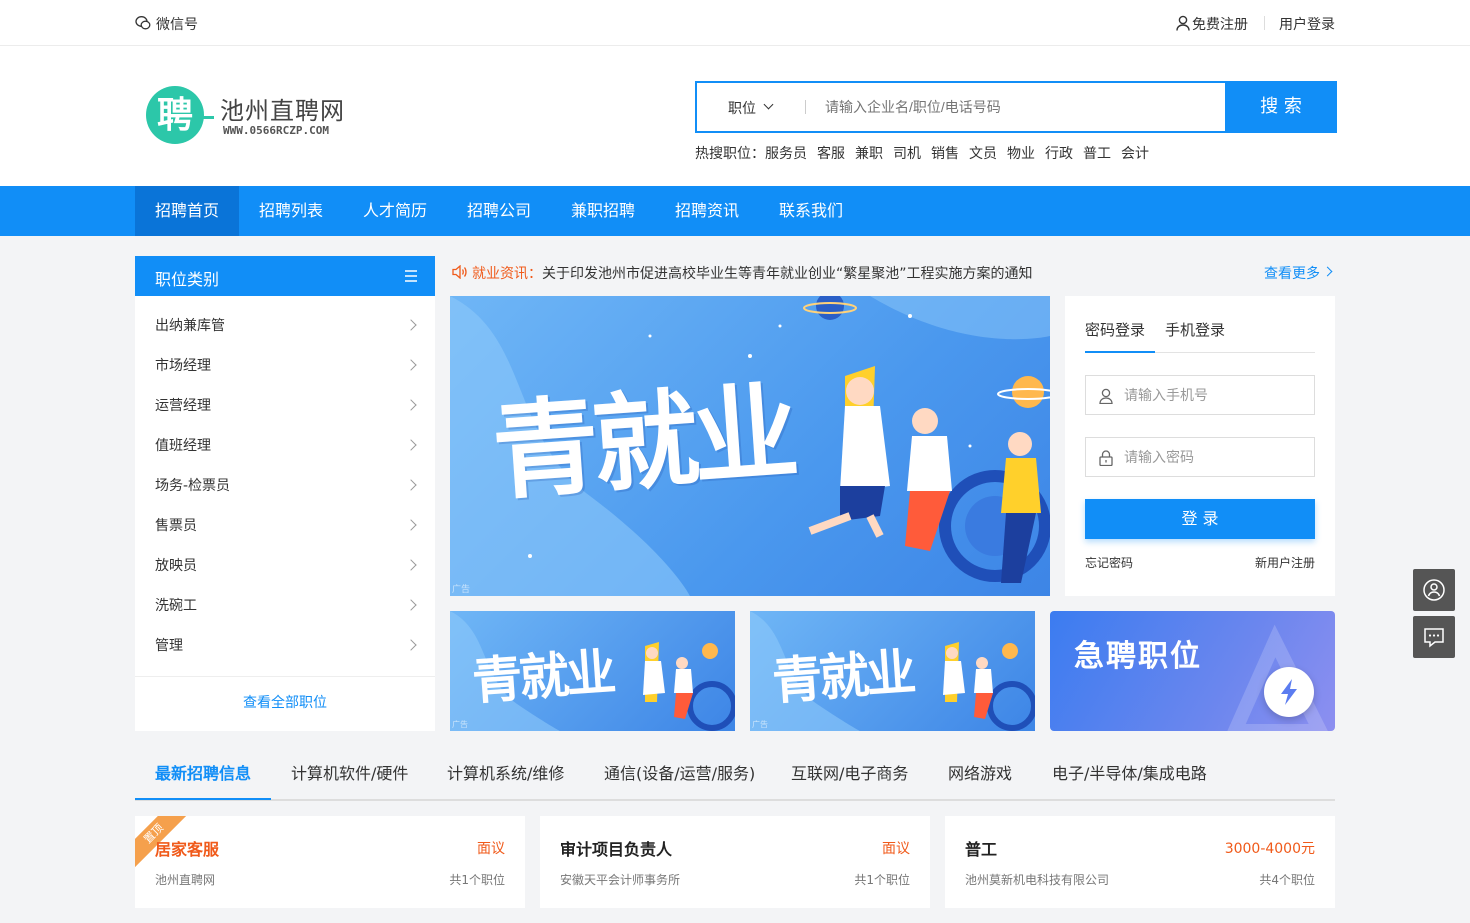 This screenshot has height=923, width=1470. Describe the element at coordinates (1214, 457) in the screenshot. I see `password-input` at that location.